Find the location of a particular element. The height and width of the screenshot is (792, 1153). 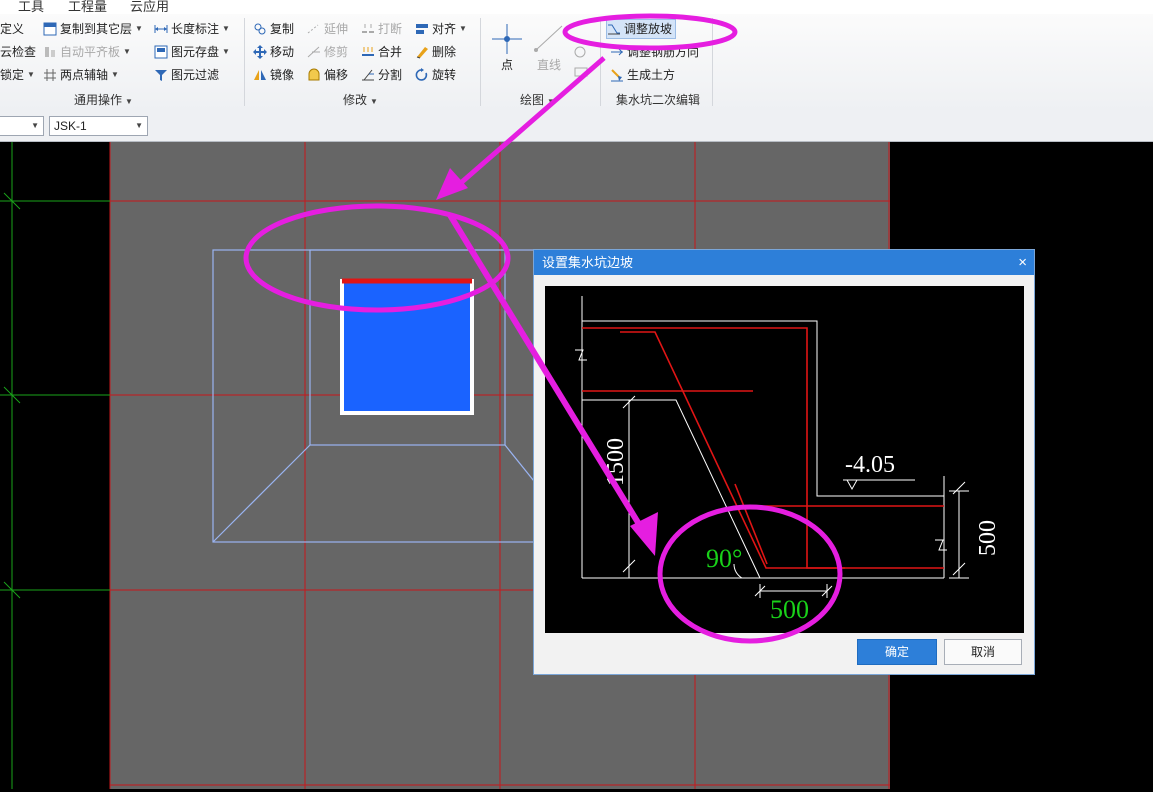

move-button: 移动 is located at coordinates (273, 52).